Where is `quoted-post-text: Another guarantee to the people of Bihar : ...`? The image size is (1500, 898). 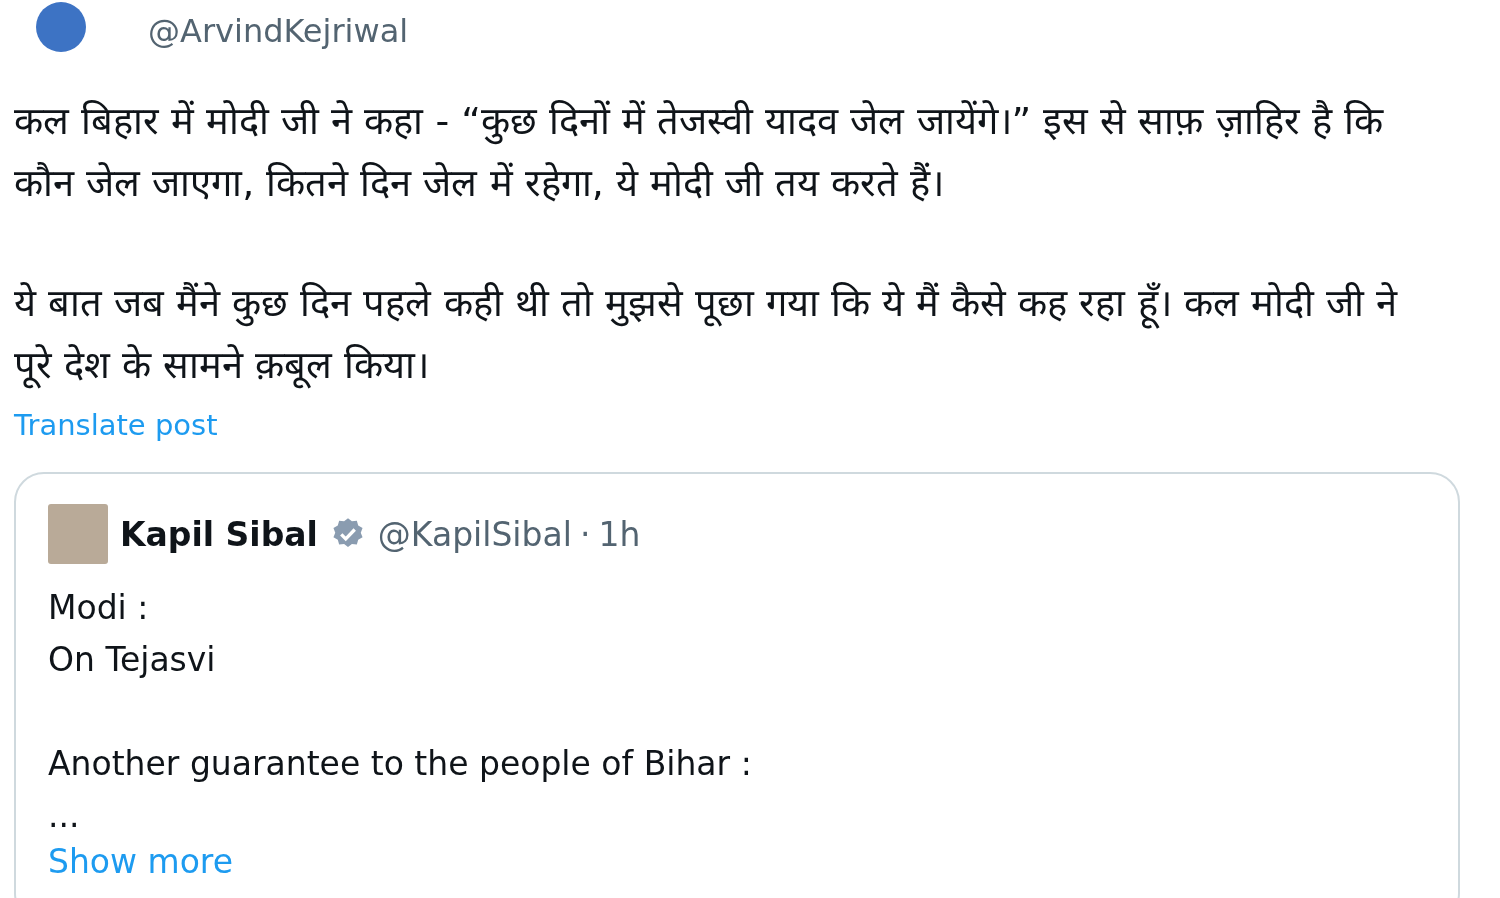 quoted-post-text: Another guarantee to the people of Bihar : ... is located at coordinates (400, 790).